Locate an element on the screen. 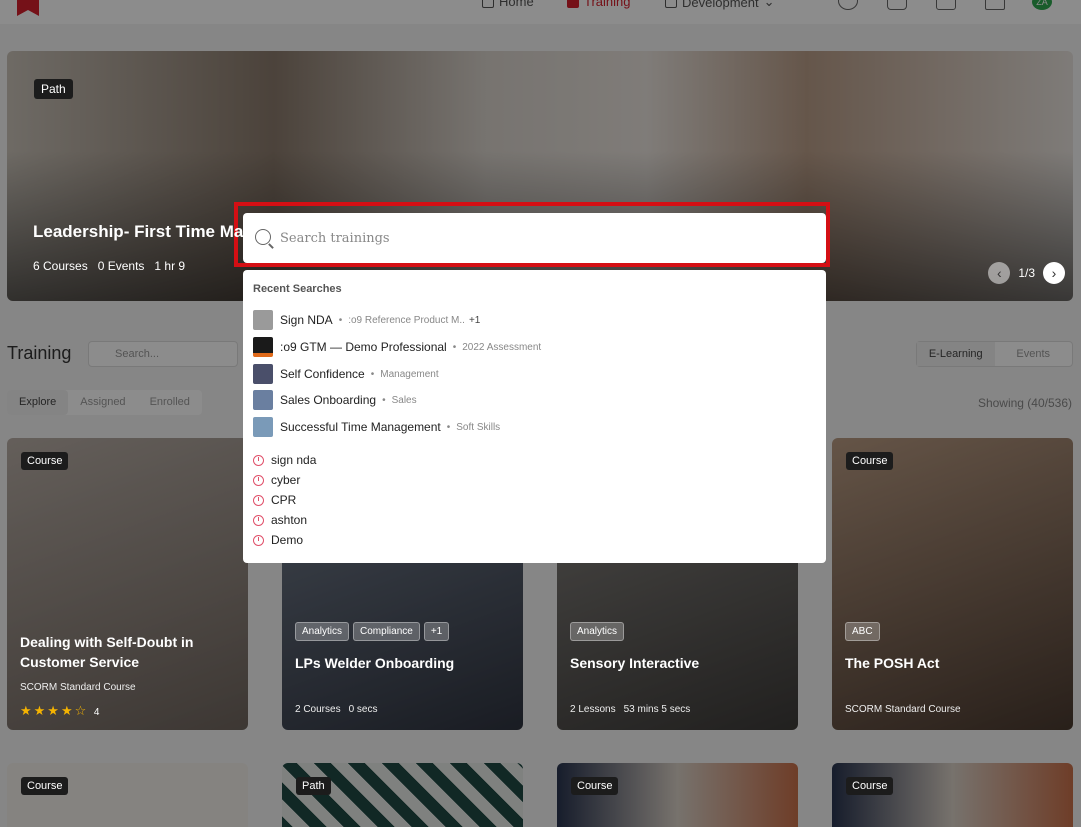 The image size is (1081, 827). card-title: The POSH Act is located at coordinates (892, 663).